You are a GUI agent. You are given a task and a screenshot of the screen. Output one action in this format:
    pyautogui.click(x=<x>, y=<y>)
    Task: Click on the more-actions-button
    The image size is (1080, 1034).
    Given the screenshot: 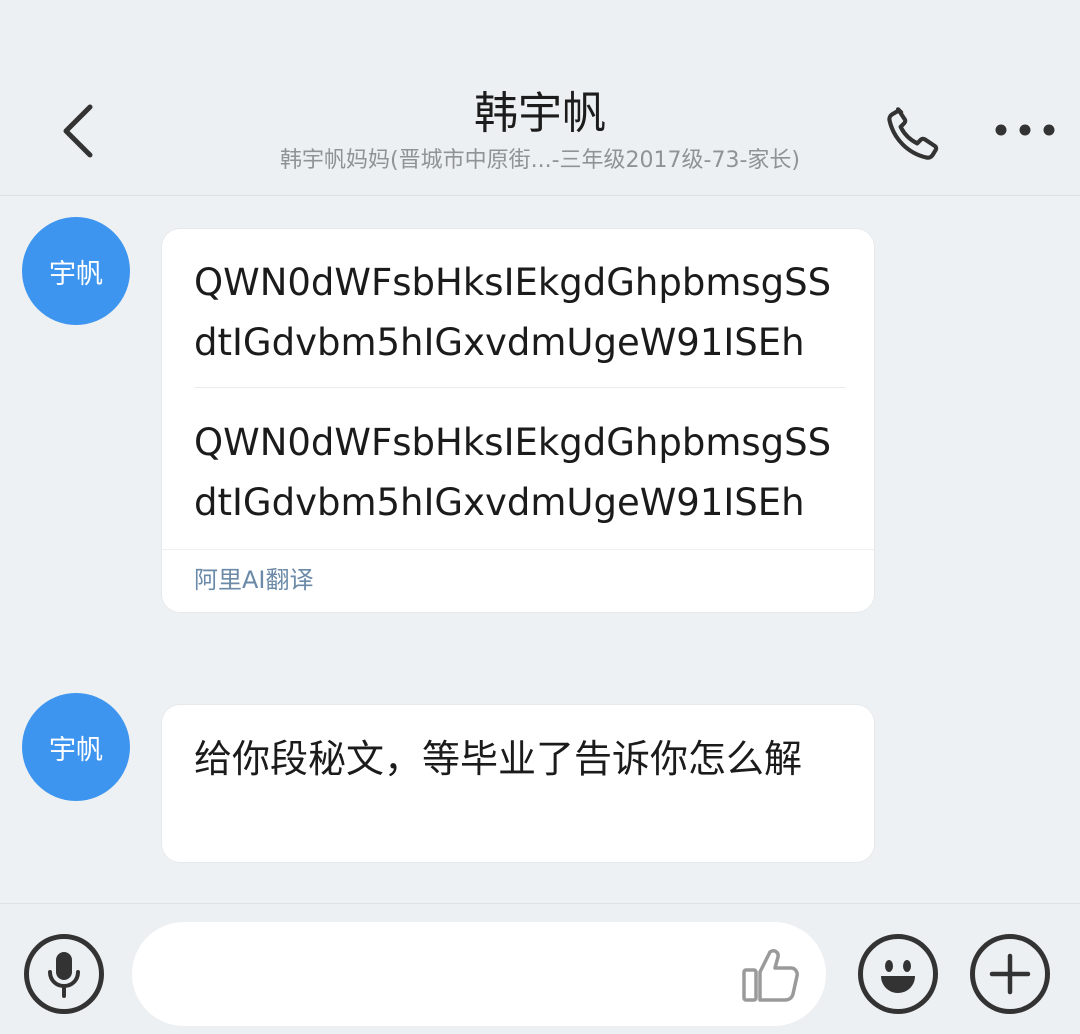 What is the action you would take?
    pyautogui.click(x=1010, y=974)
    